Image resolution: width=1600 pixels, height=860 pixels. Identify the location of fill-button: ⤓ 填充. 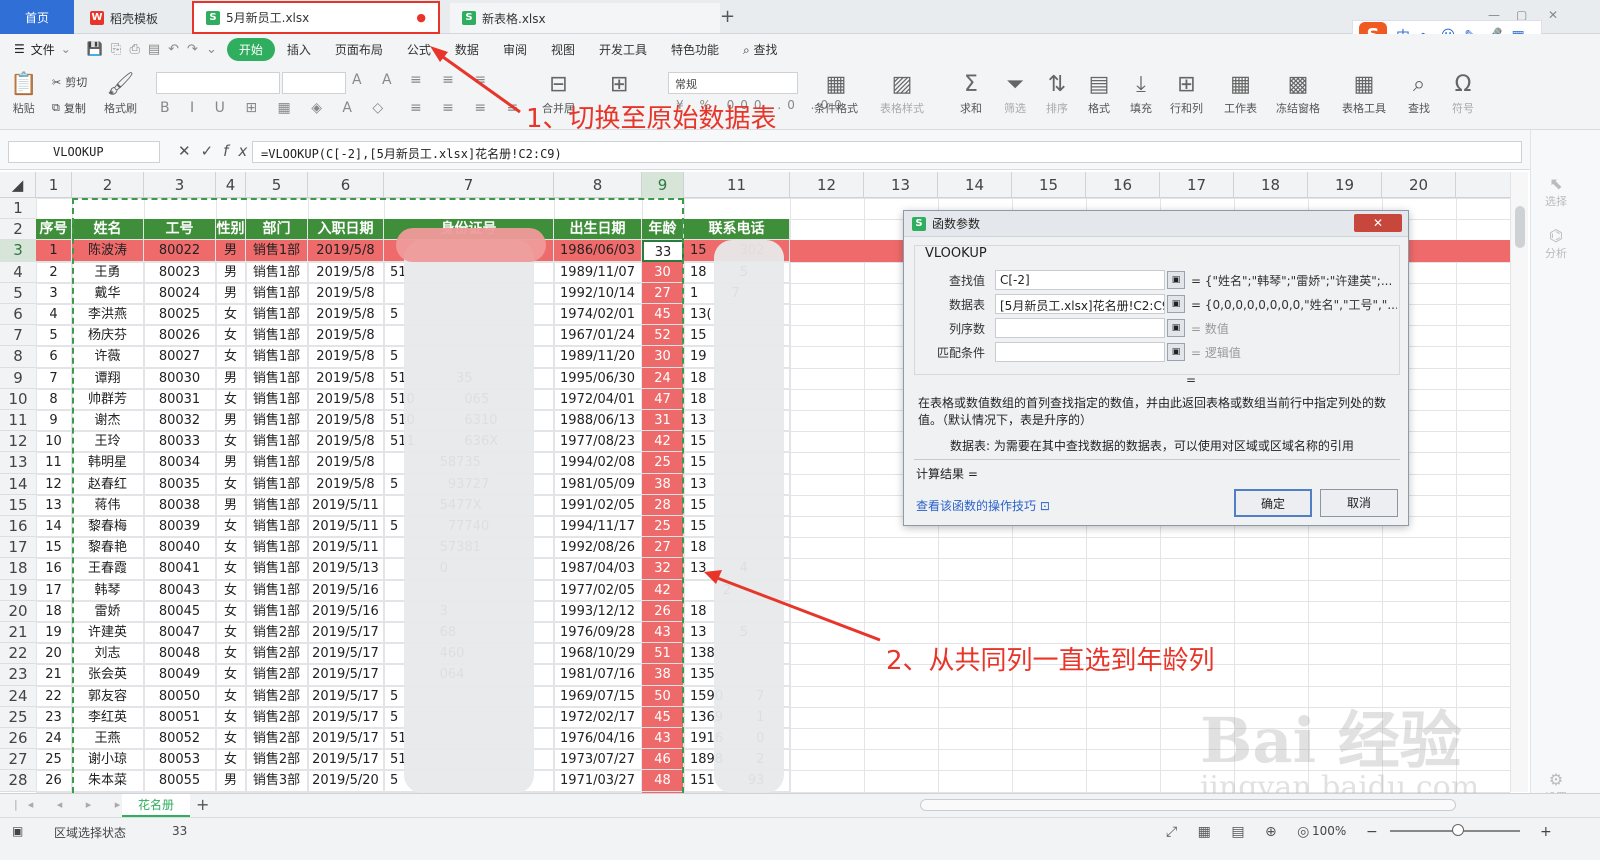
(1141, 93).